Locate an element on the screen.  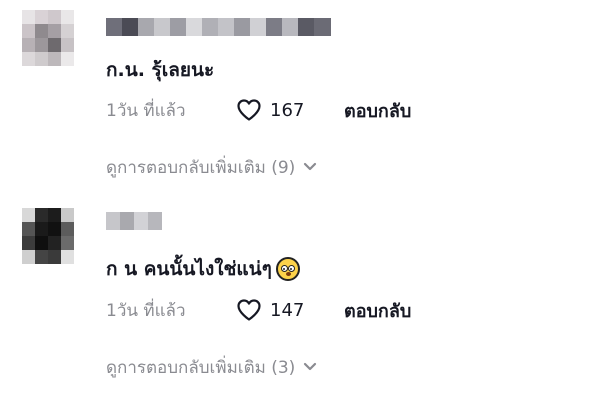
like-button: 147 is located at coordinates (290, 310).